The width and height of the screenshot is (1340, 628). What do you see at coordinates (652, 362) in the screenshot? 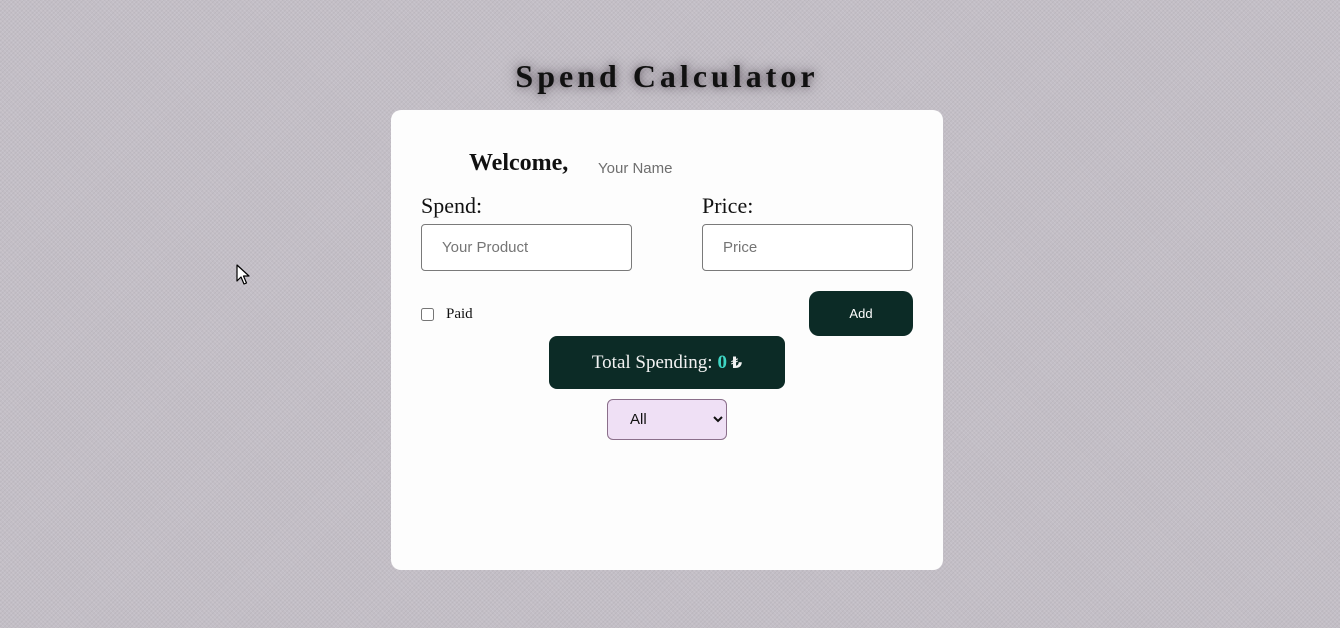
I see `total-spending-label: Total Spending:` at bounding box center [652, 362].